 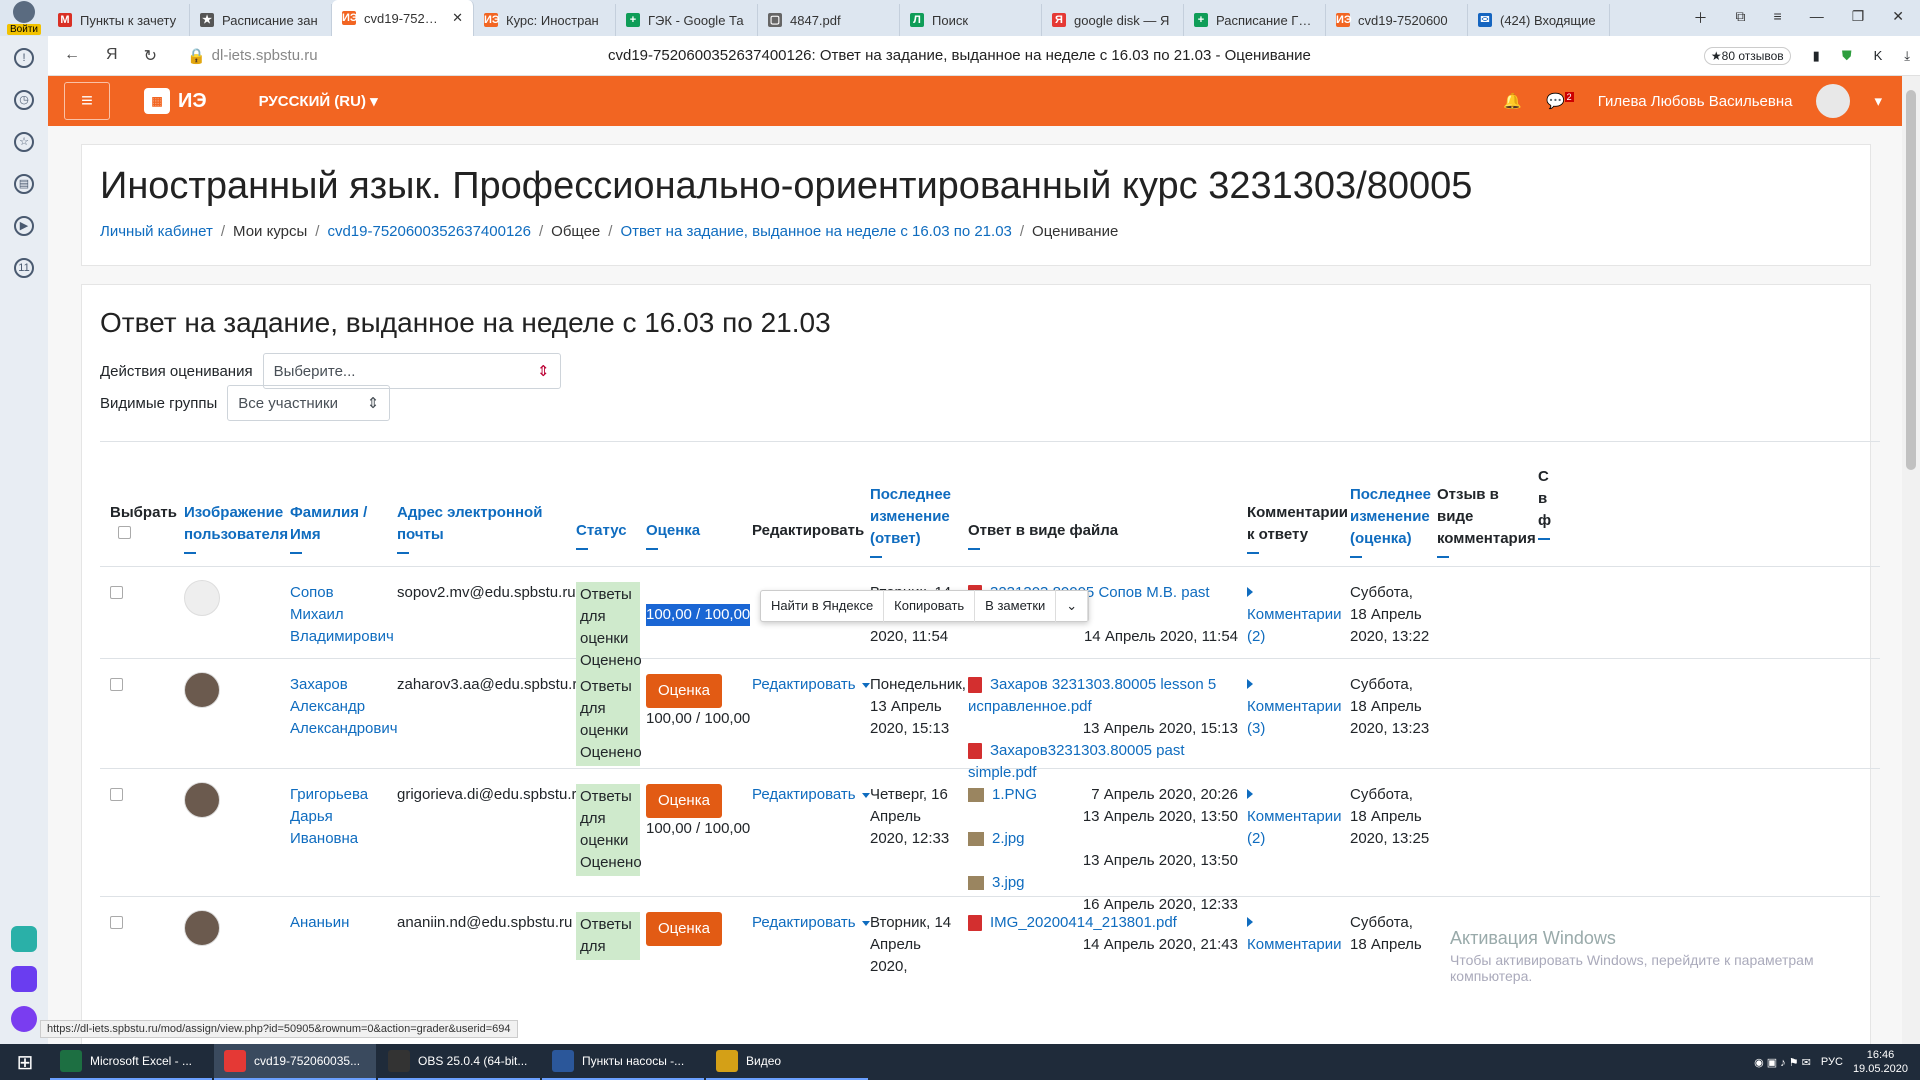 I want to click on comments-link: Комментарии (3), so click(x=1297, y=718).